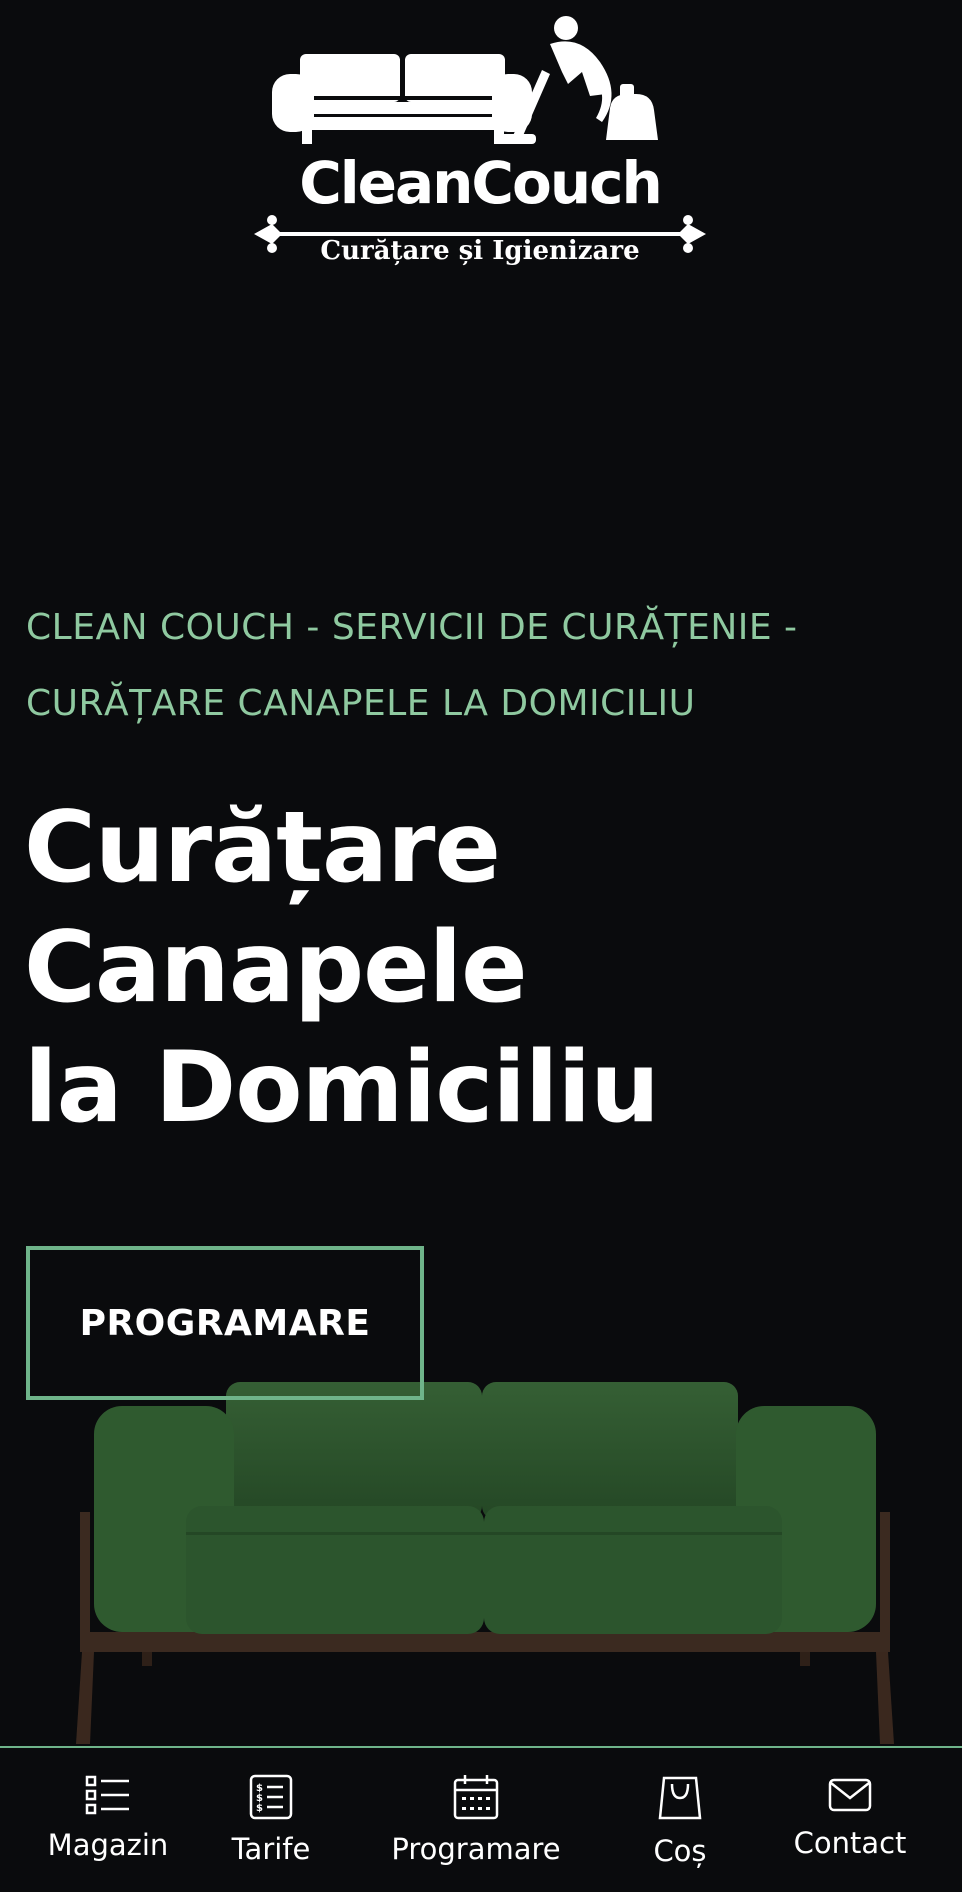 This screenshot has width=962, height=1892. I want to click on nav-item-cos: Coș, so click(680, 1820).